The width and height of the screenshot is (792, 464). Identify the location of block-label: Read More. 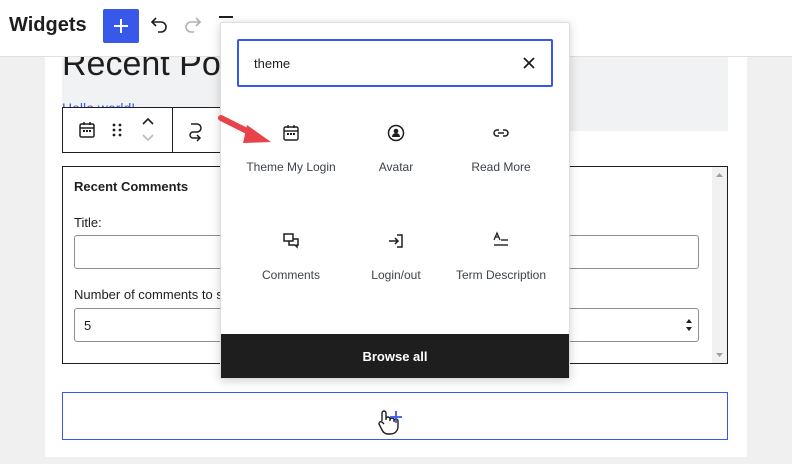
(501, 167).